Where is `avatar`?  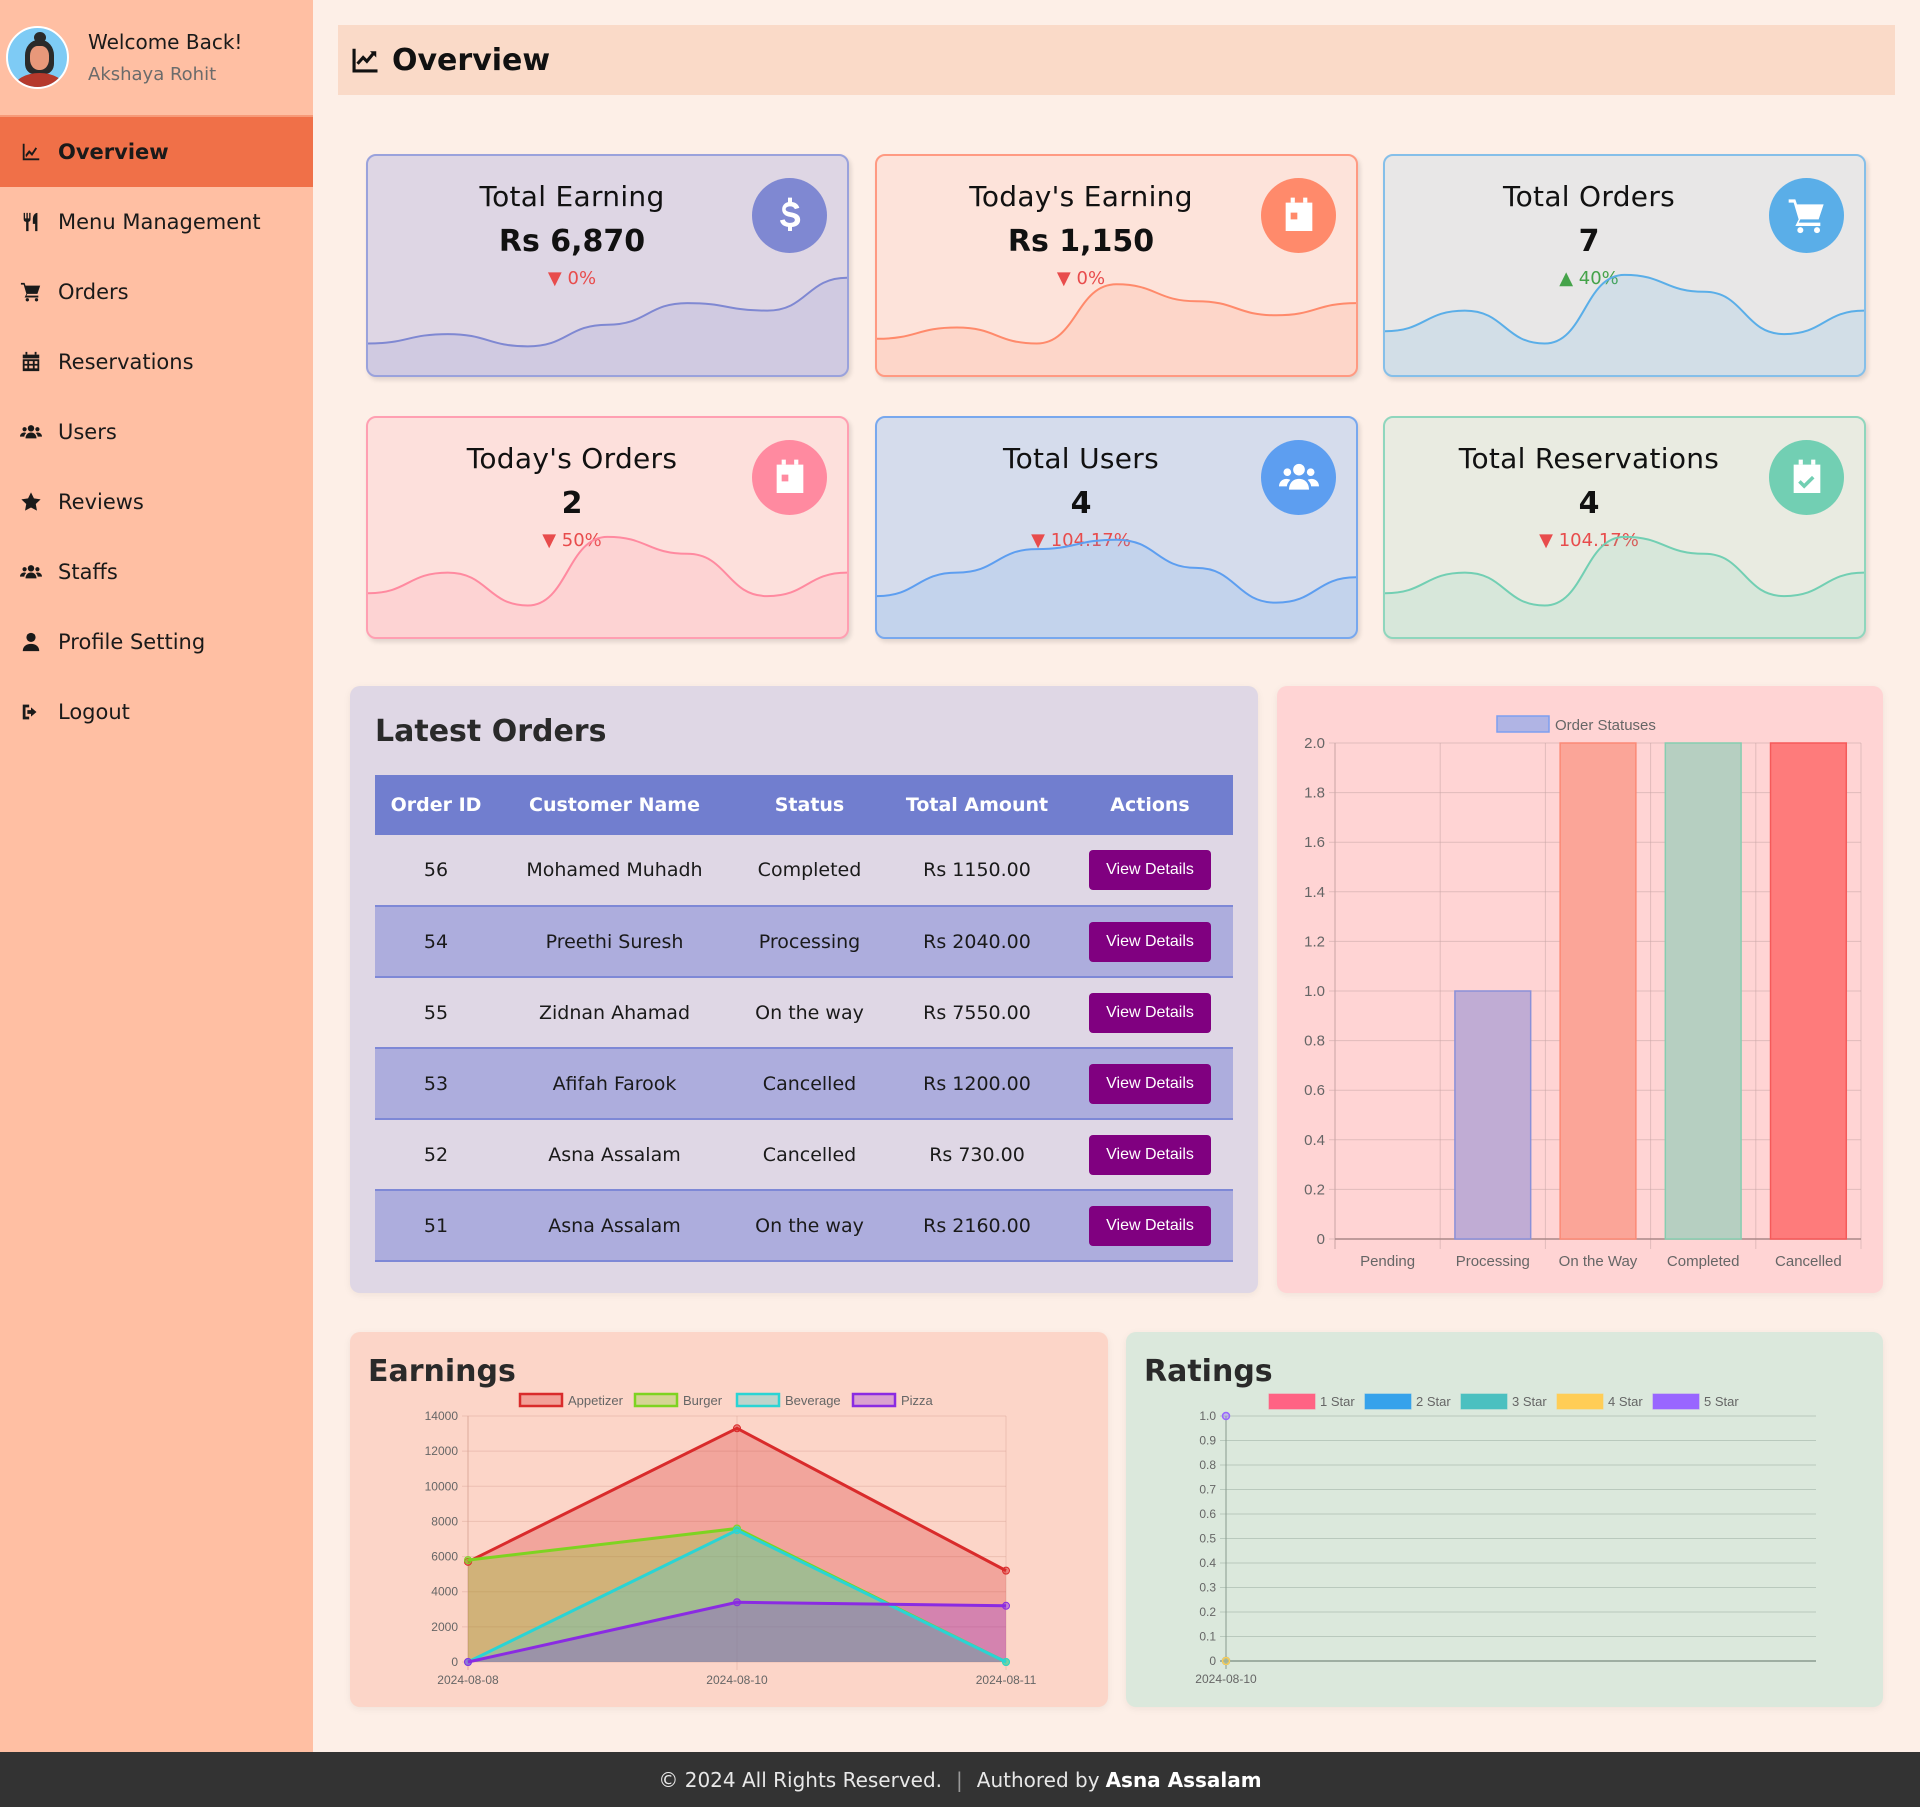 avatar is located at coordinates (37, 57).